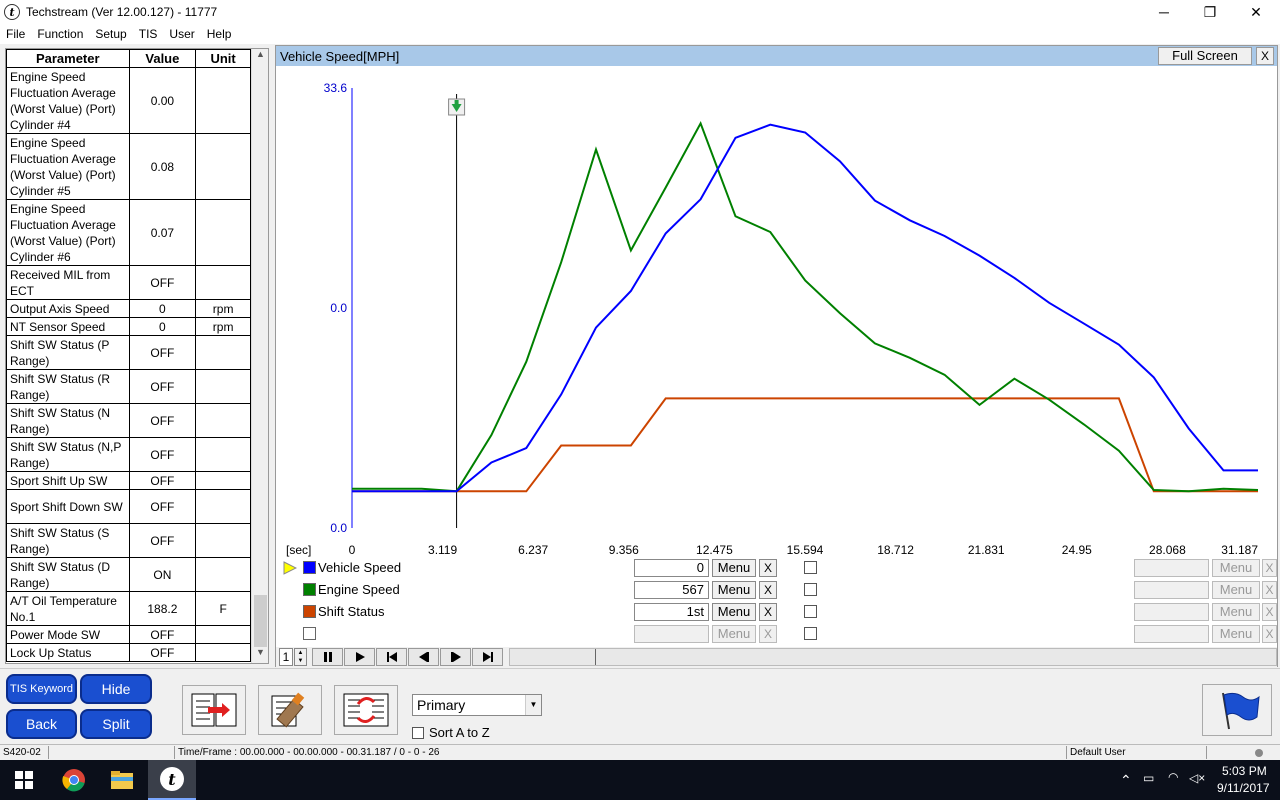 This screenshot has height=800, width=1280. What do you see at coordinates (128, 480) in the screenshot?
I see `parameter-row: Sport Shift Up SW OFF` at bounding box center [128, 480].